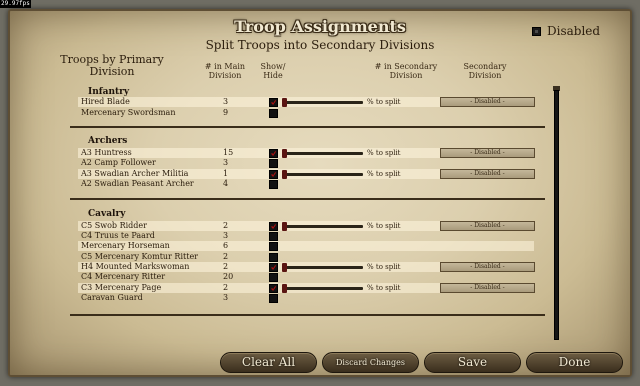 The height and width of the screenshot is (386, 640). Describe the element at coordinates (306, 184) in the screenshot. I see `troop-row: A2 Swadian Peasant Archer 4` at that location.